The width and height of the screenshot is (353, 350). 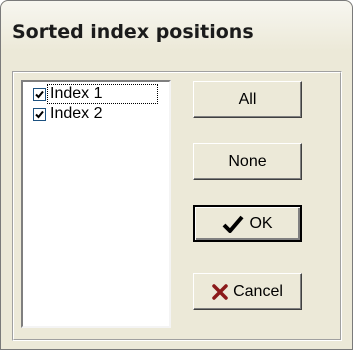 I want to click on list-item-index-2: Index 2, so click(x=95, y=114).